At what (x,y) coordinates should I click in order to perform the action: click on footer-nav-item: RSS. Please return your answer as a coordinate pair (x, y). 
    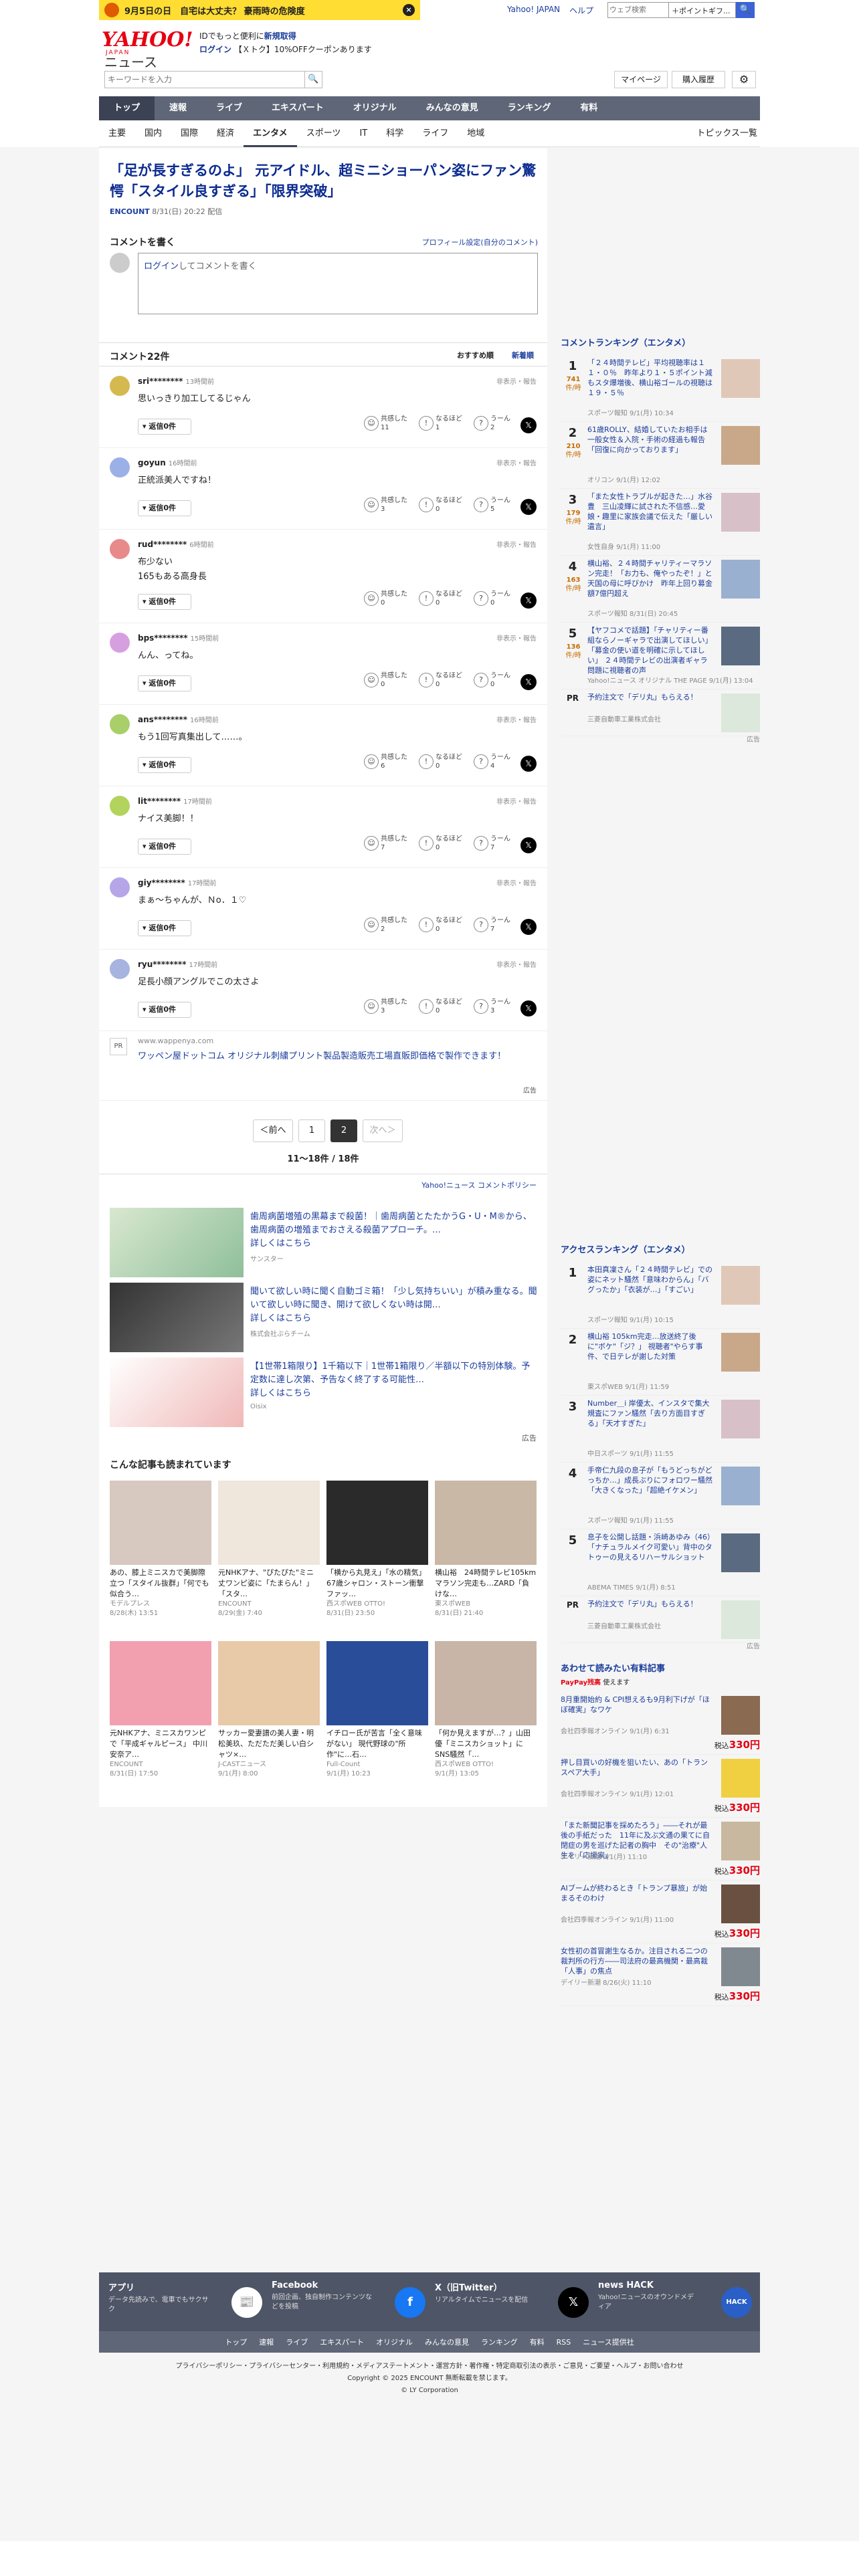
    Looking at the image, I should click on (564, 2342).